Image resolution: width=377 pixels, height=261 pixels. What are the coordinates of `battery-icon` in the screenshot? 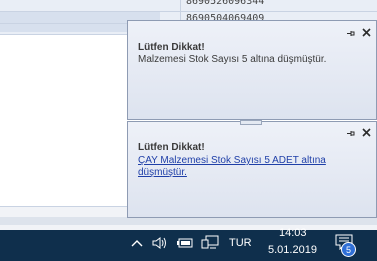 It's located at (185, 243).